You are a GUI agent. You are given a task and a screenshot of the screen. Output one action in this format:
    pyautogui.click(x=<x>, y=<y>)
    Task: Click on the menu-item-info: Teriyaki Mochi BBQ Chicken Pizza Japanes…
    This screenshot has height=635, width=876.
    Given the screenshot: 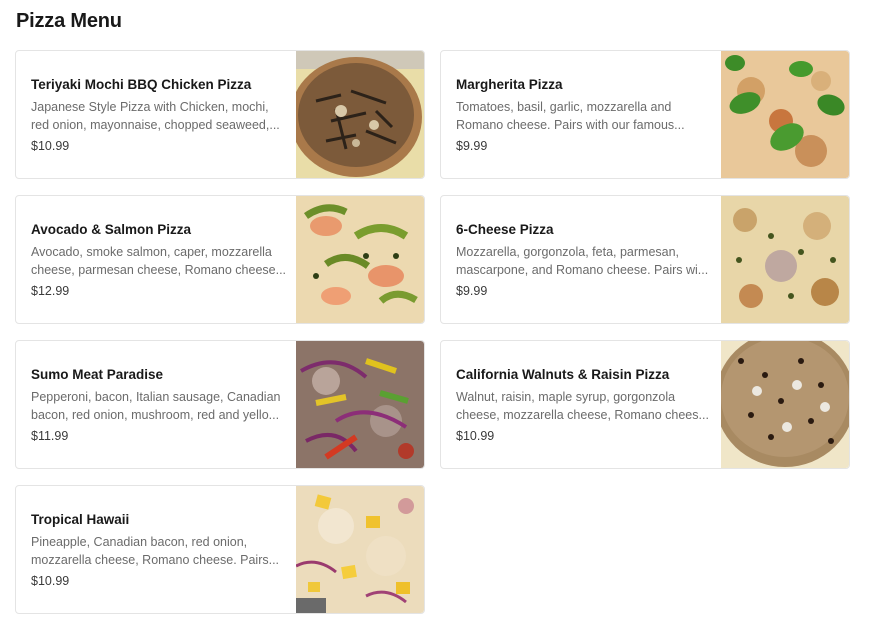 What is the action you would take?
    pyautogui.click(x=160, y=115)
    